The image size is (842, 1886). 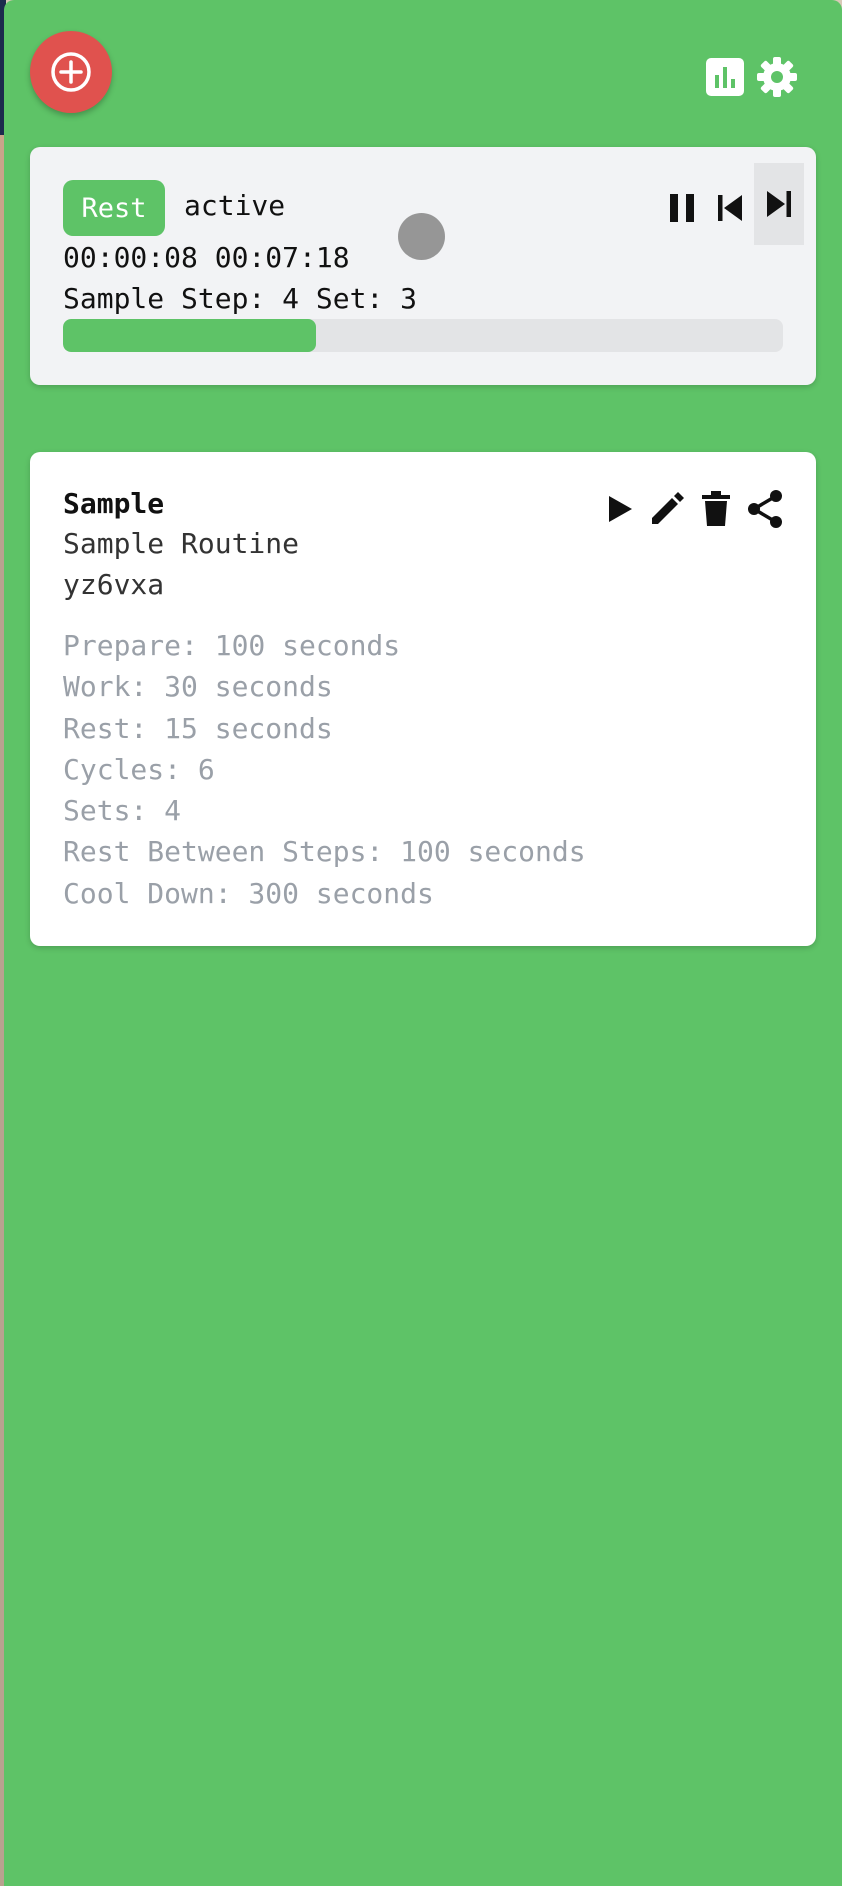 I want to click on share-icon, so click(x=765, y=509).